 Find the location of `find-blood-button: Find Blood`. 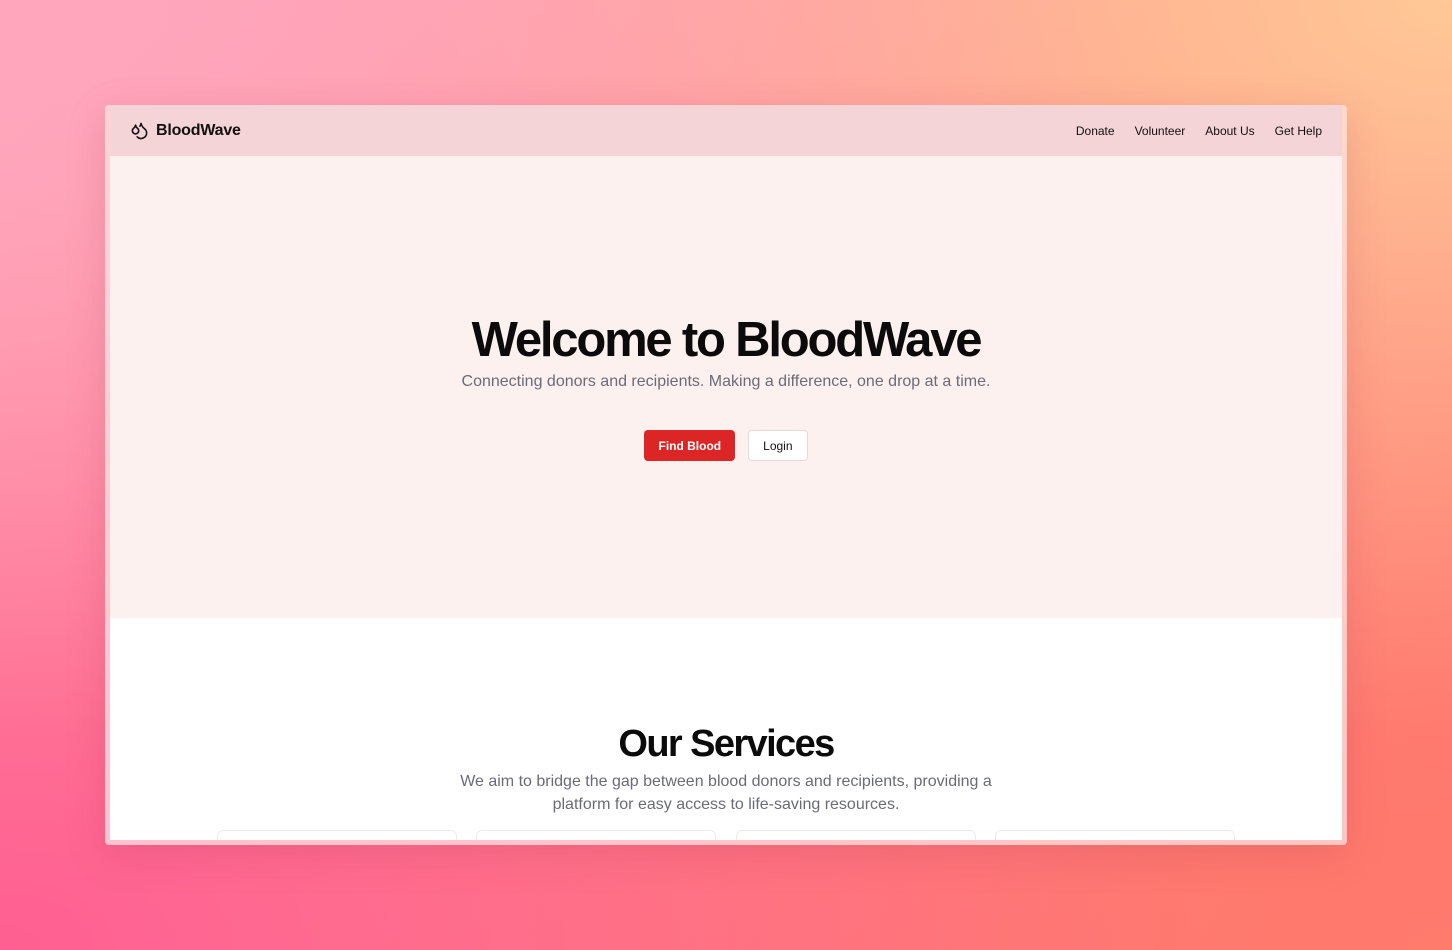

find-blood-button: Find Blood is located at coordinates (690, 445).